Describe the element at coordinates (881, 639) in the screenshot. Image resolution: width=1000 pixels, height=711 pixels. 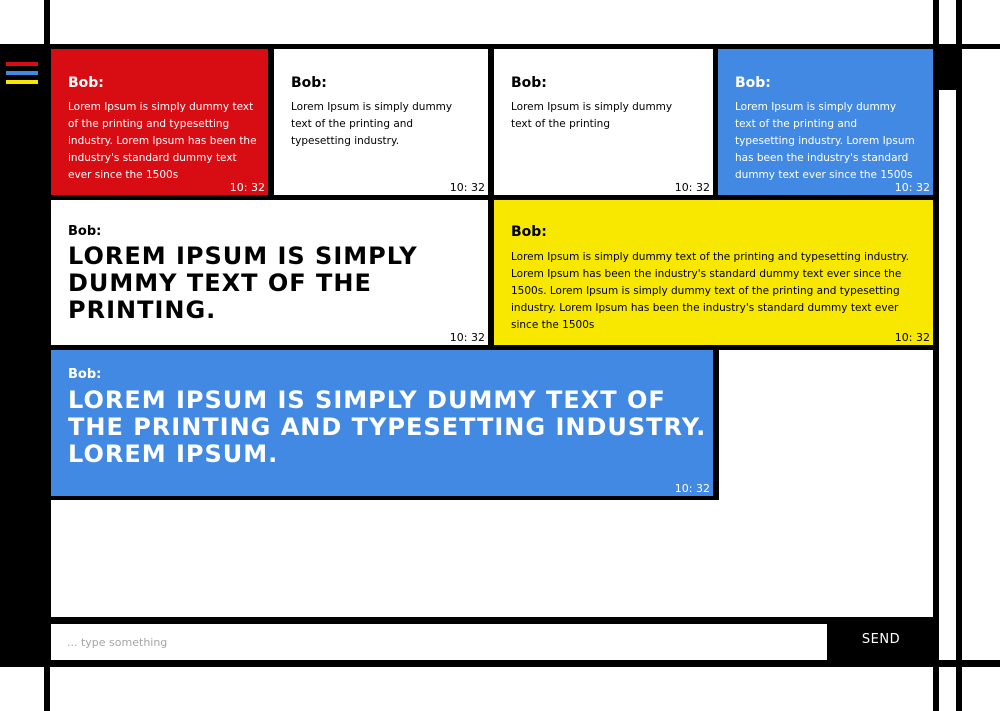
I see `send-button: SEND` at that location.